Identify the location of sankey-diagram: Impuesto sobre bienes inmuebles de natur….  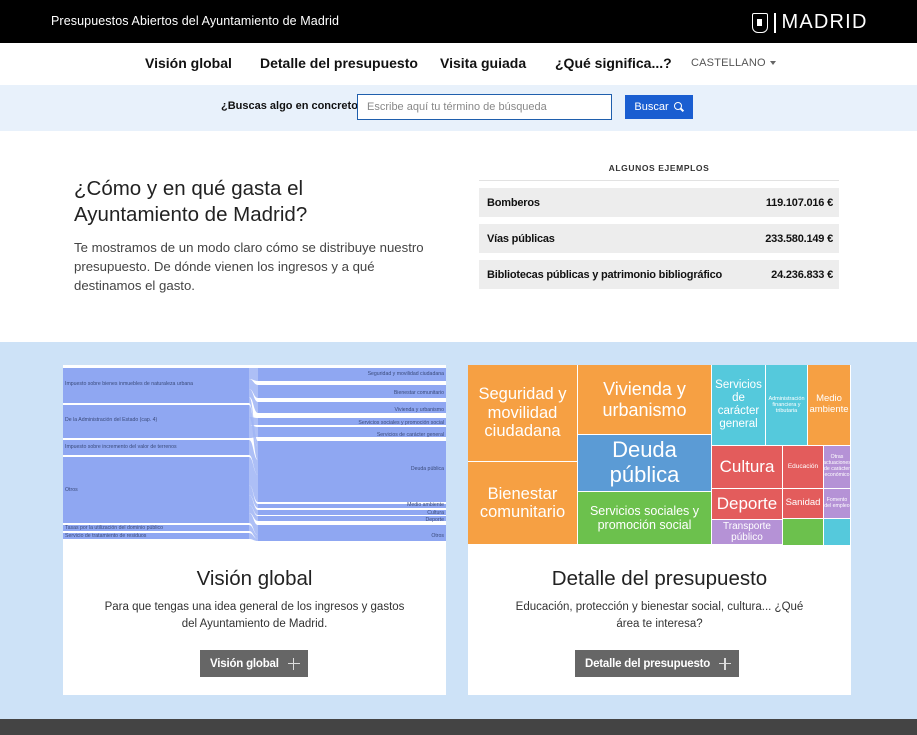
(254, 454).